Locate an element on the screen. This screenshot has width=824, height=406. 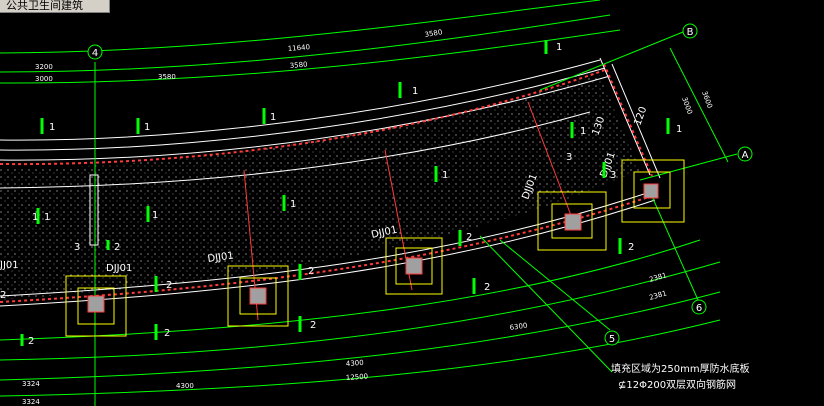
dim-text-3000-right: 3000 is located at coordinates (687, 105).